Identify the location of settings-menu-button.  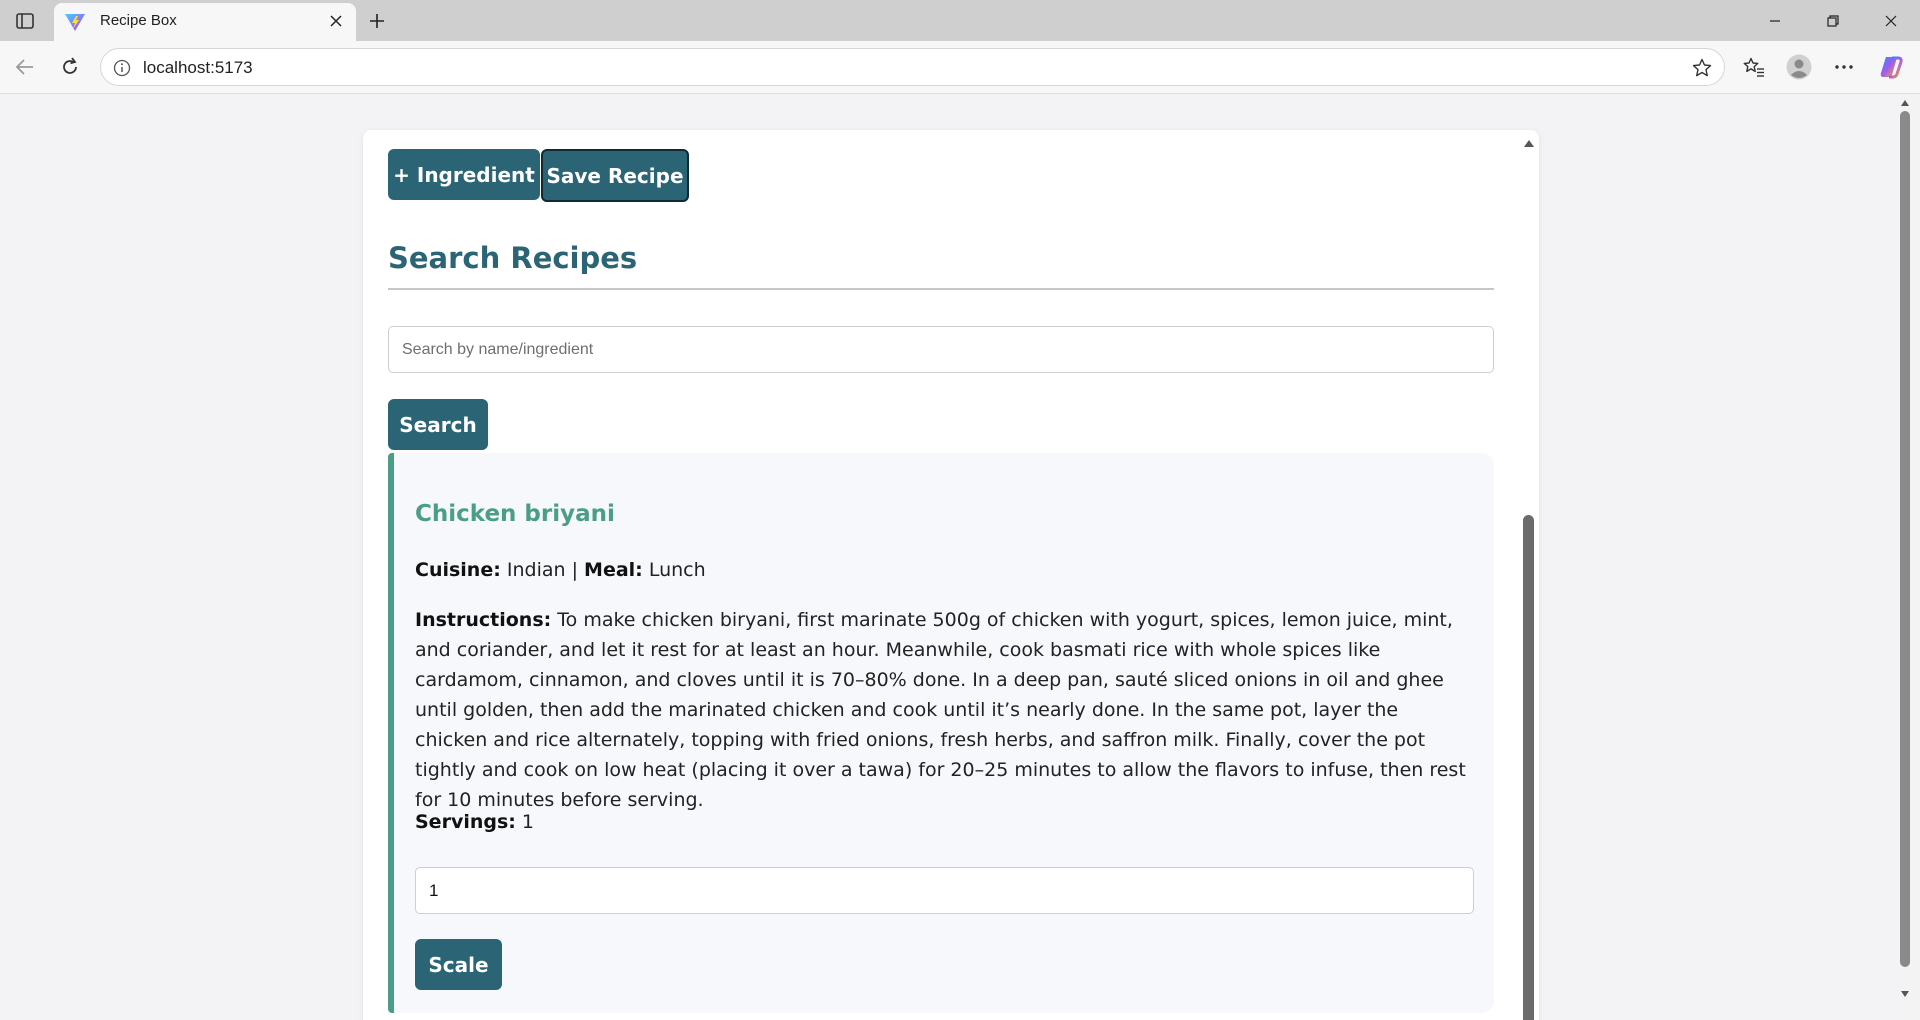
(1844, 67).